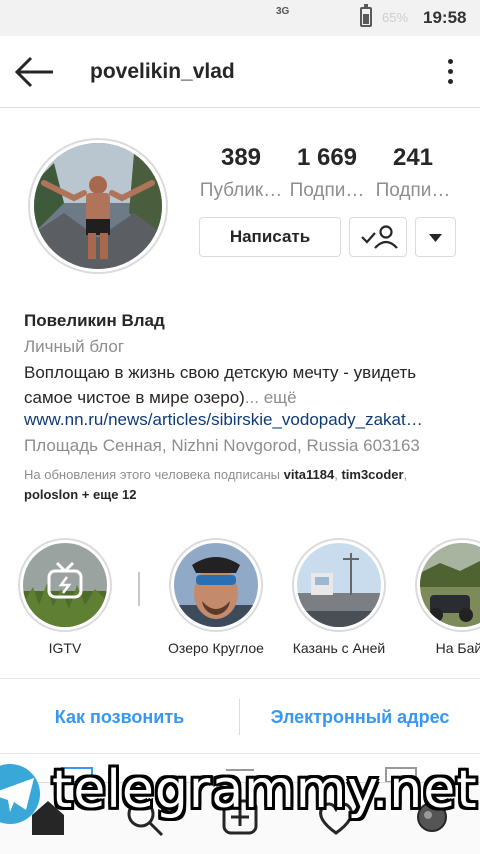  Describe the element at coordinates (366, 15) in the screenshot. I see `battery-icon` at that location.